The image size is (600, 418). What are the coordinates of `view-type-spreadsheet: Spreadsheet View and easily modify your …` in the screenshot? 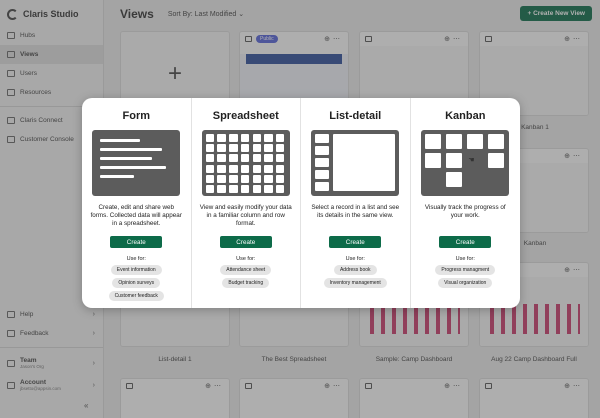 It's located at (246, 203).